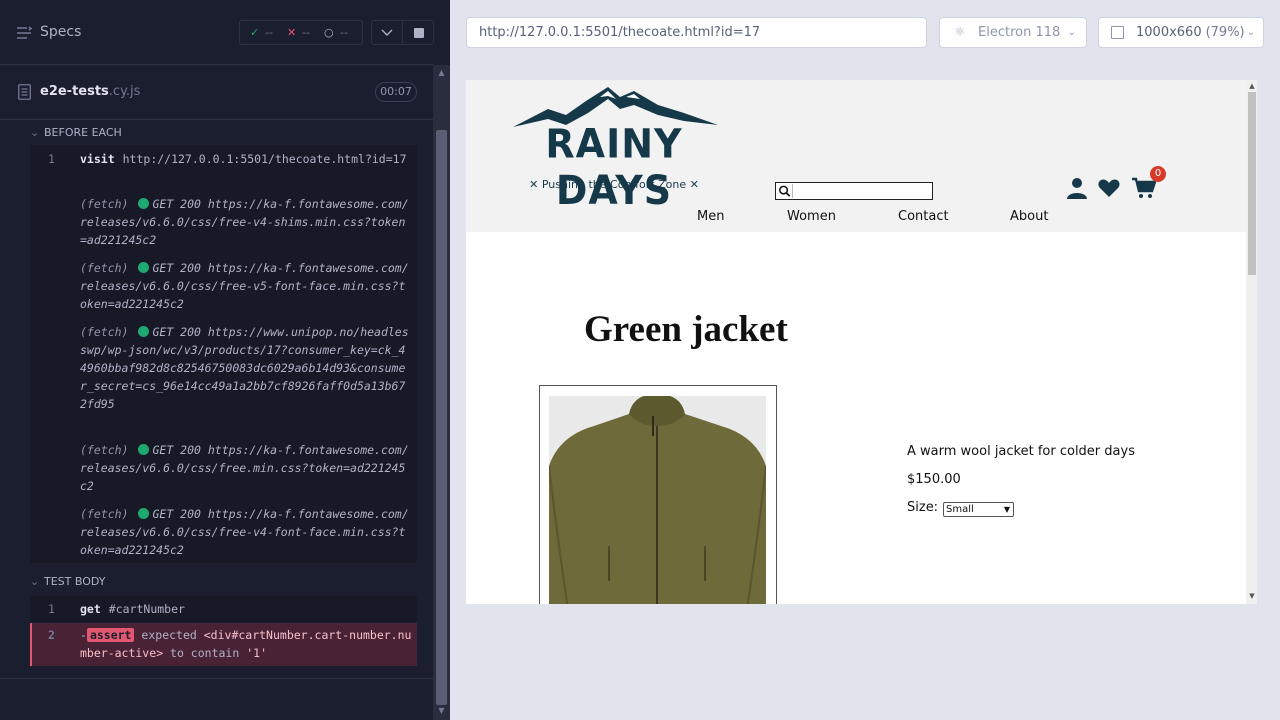 This screenshot has height=720, width=1280. Describe the element at coordinates (923, 507) in the screenshot. I see `size-label: Size:` at that location.